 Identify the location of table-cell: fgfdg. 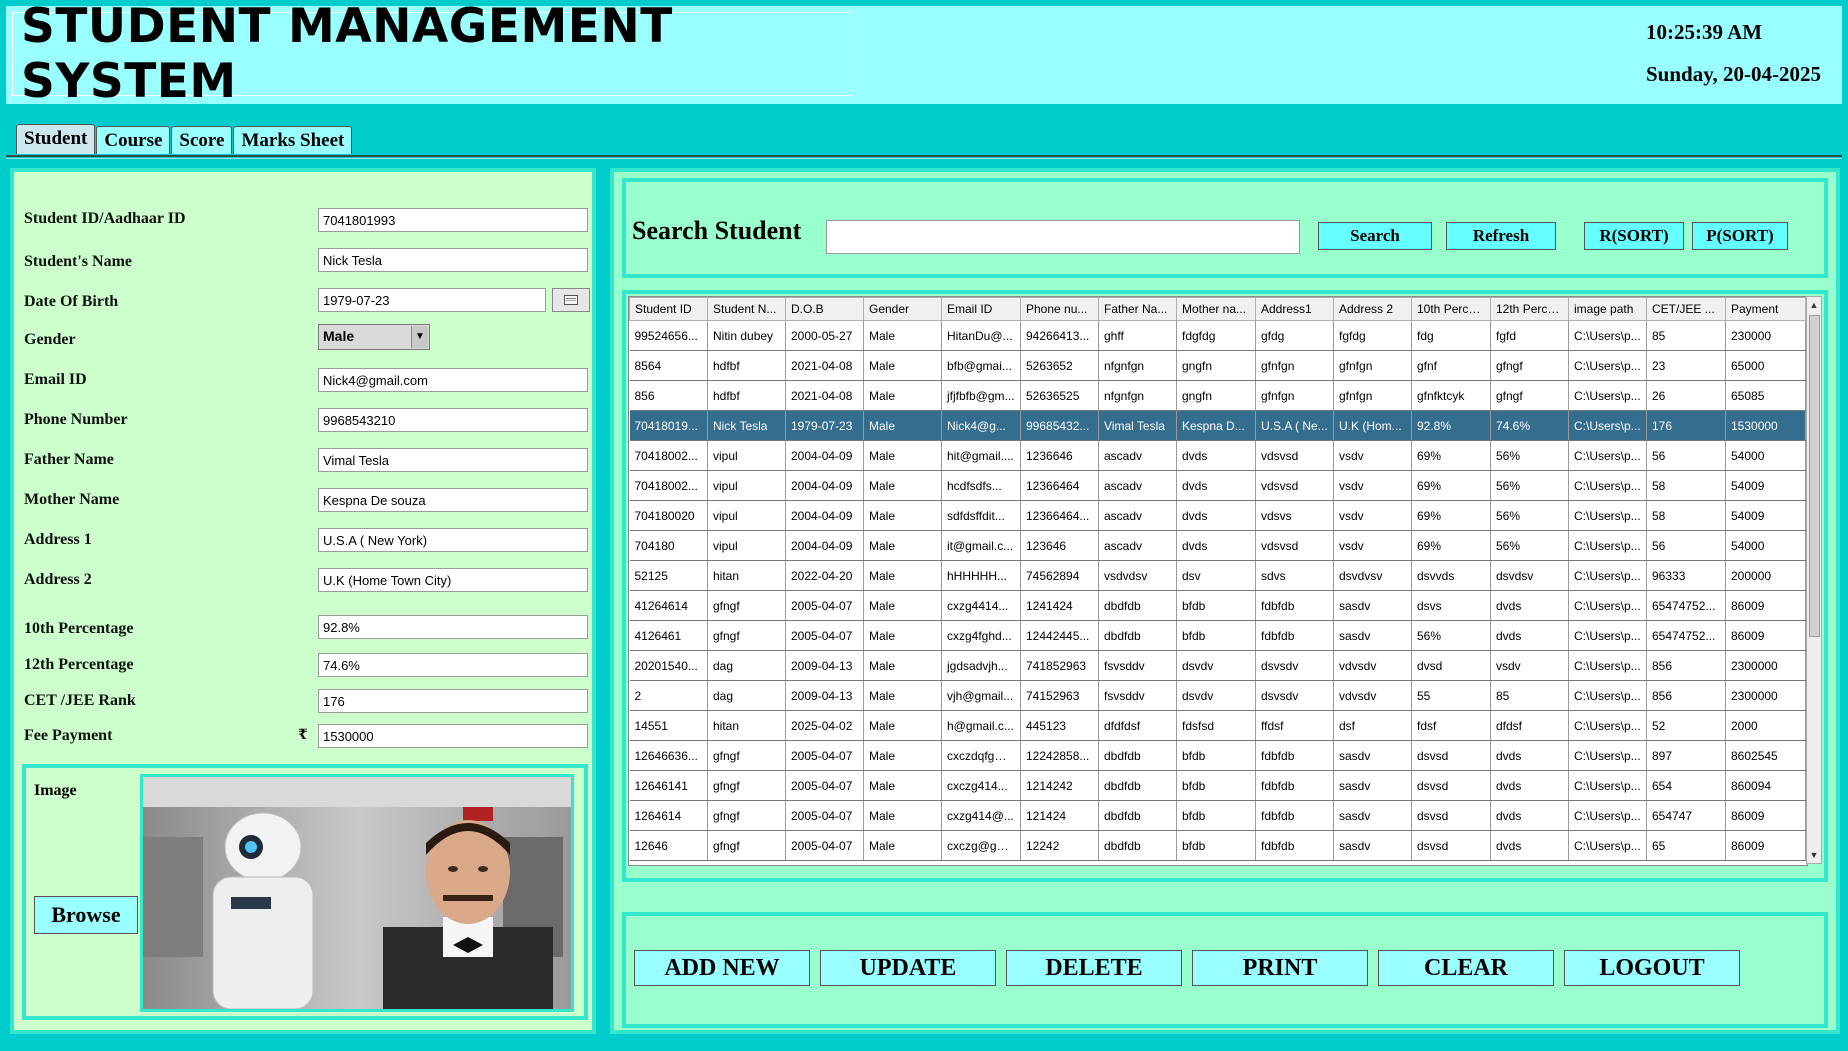
(1372, 335).